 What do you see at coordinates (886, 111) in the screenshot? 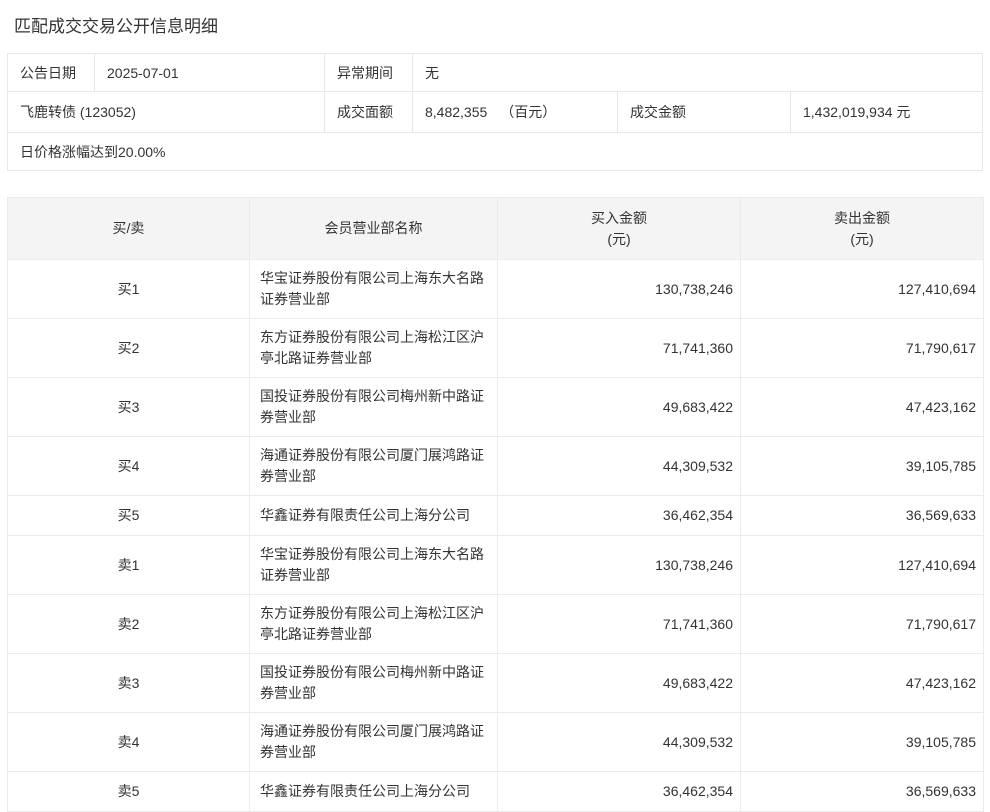
I see `turnover-value: 1,432,019,934 元` at bounding box center [886, 111].